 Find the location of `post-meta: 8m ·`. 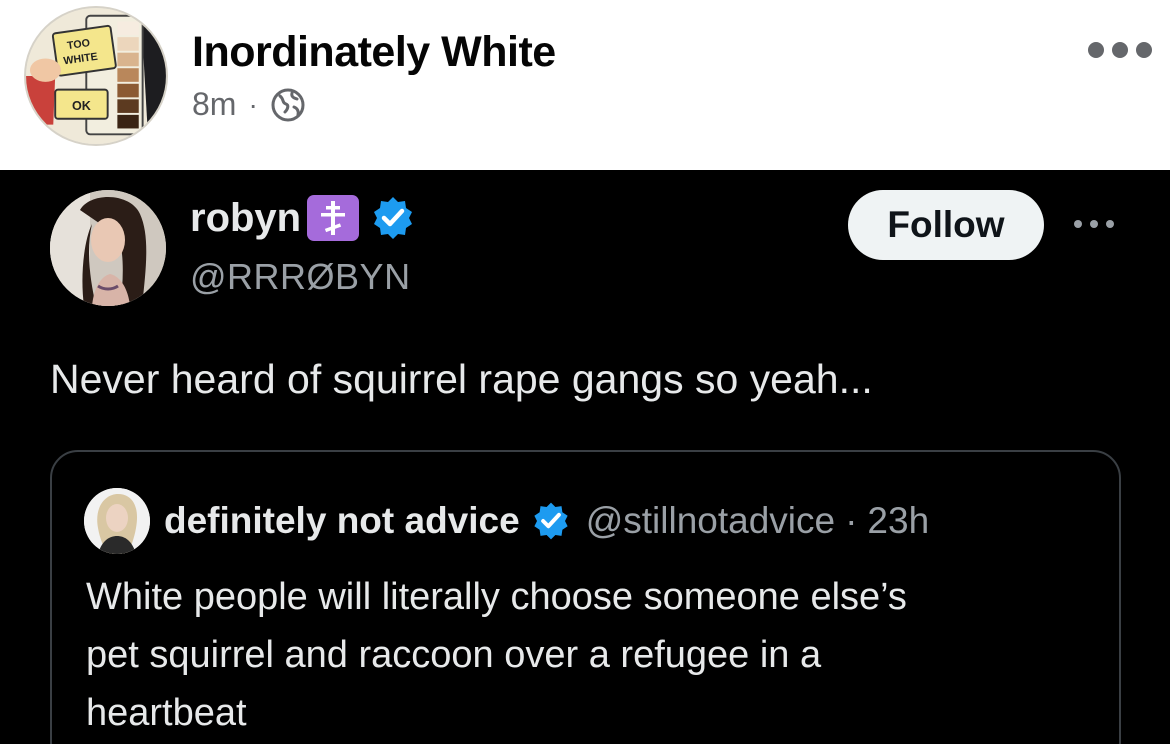

post-meta: 8m · is located at coordinates (249, 104).